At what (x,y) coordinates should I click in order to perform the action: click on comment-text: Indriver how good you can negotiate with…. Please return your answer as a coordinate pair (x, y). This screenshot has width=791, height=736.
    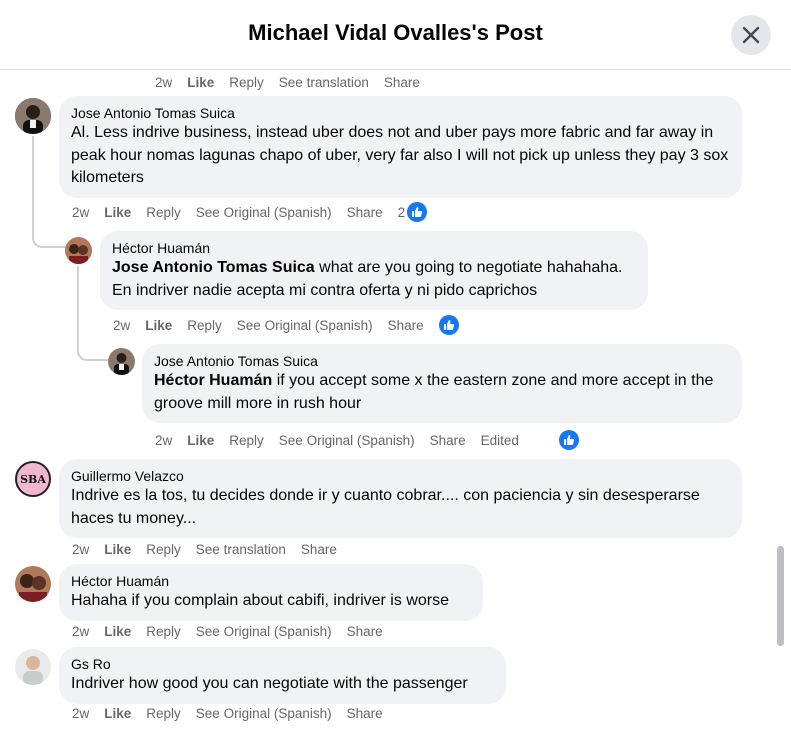
    Looking at the image, I should click on (269, 683).